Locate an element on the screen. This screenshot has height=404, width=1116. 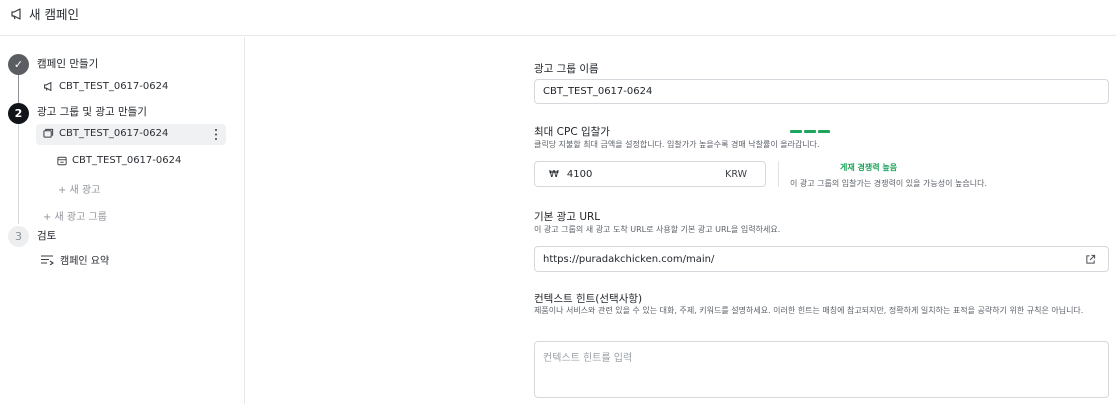
sidebar-item-campaign-summary: 캠페인 요약 is located at coordinates (74, 259).